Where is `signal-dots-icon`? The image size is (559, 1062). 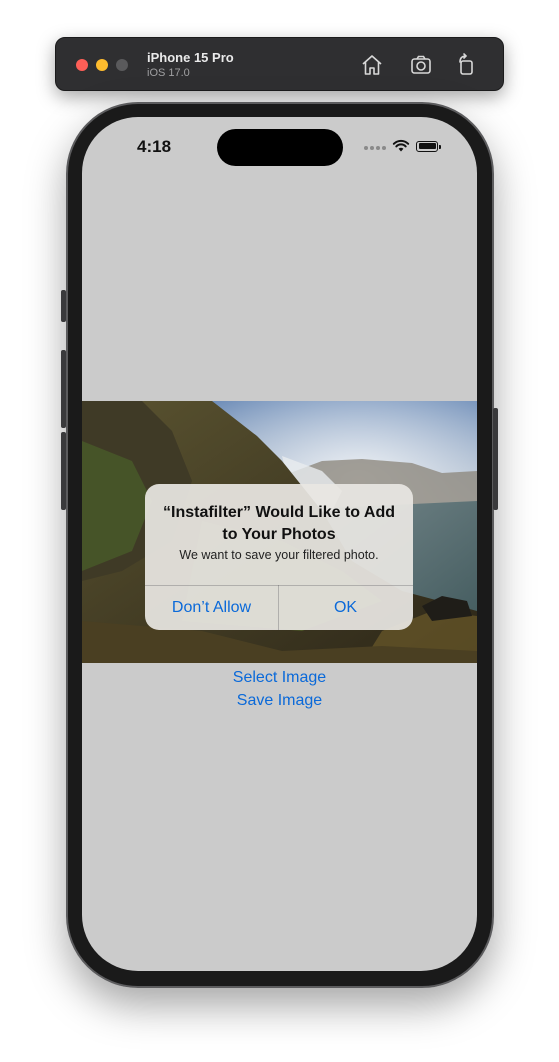
signal-dots-icon is located at coordinates (375, 148).